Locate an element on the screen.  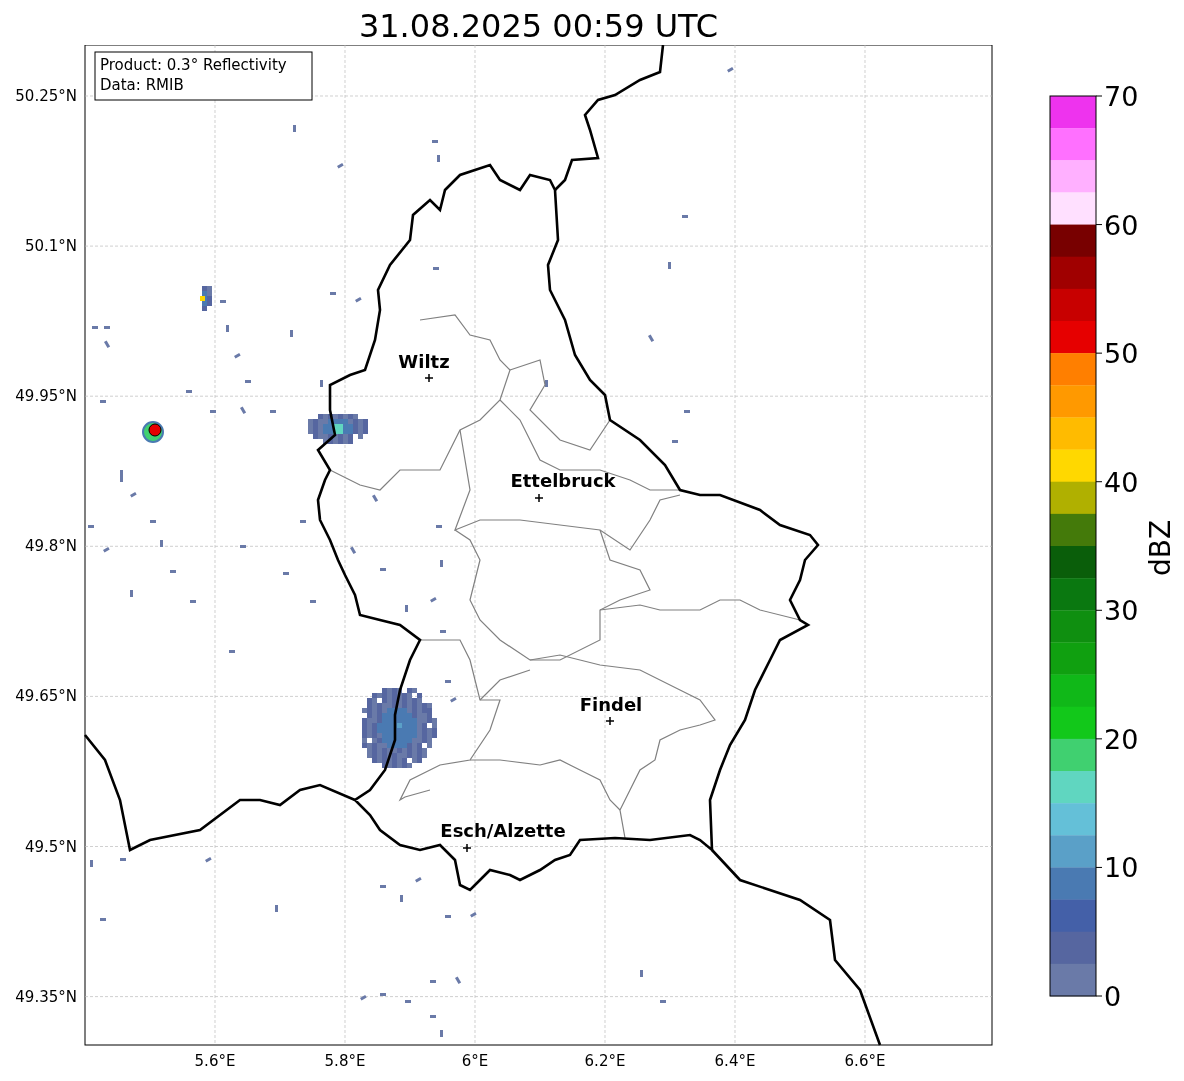
axis-tick-label: 5.8°E is located at coordinates (345, 1061).